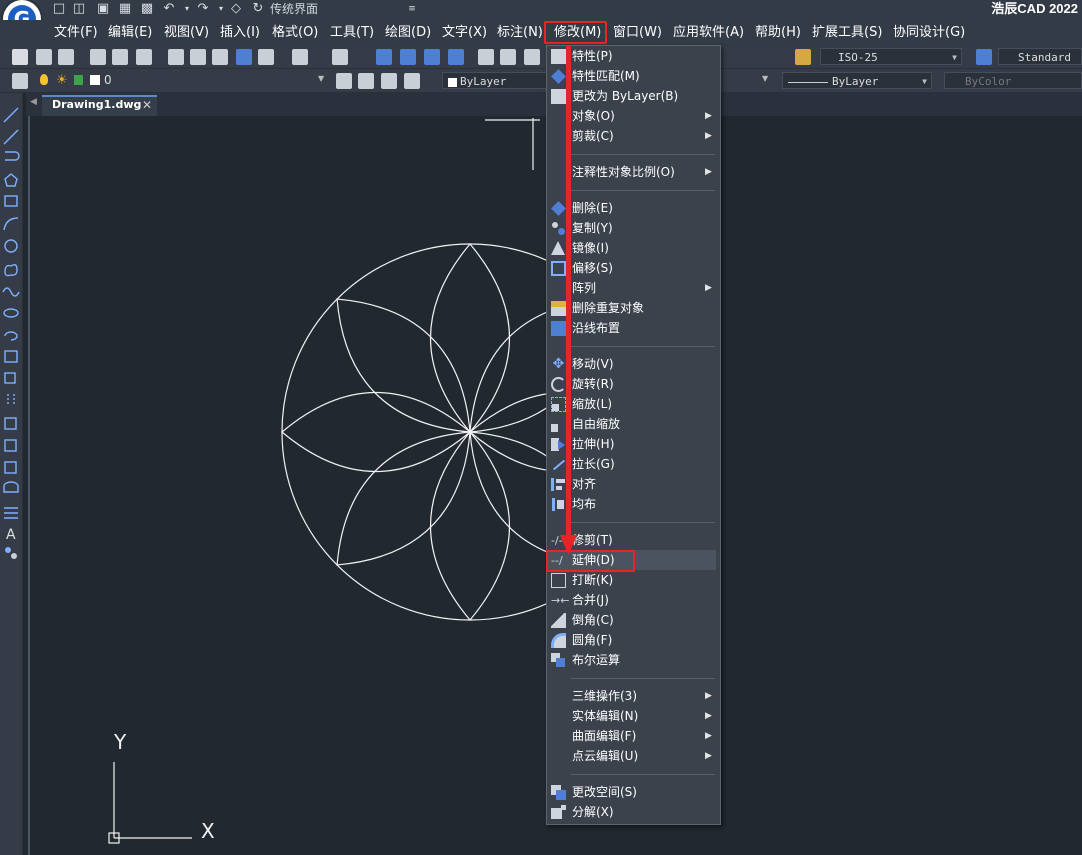 The width and height of the screenshot is (1082, 855). I want to click on menu-item-offset: 偏移(S), so click(592, 268).